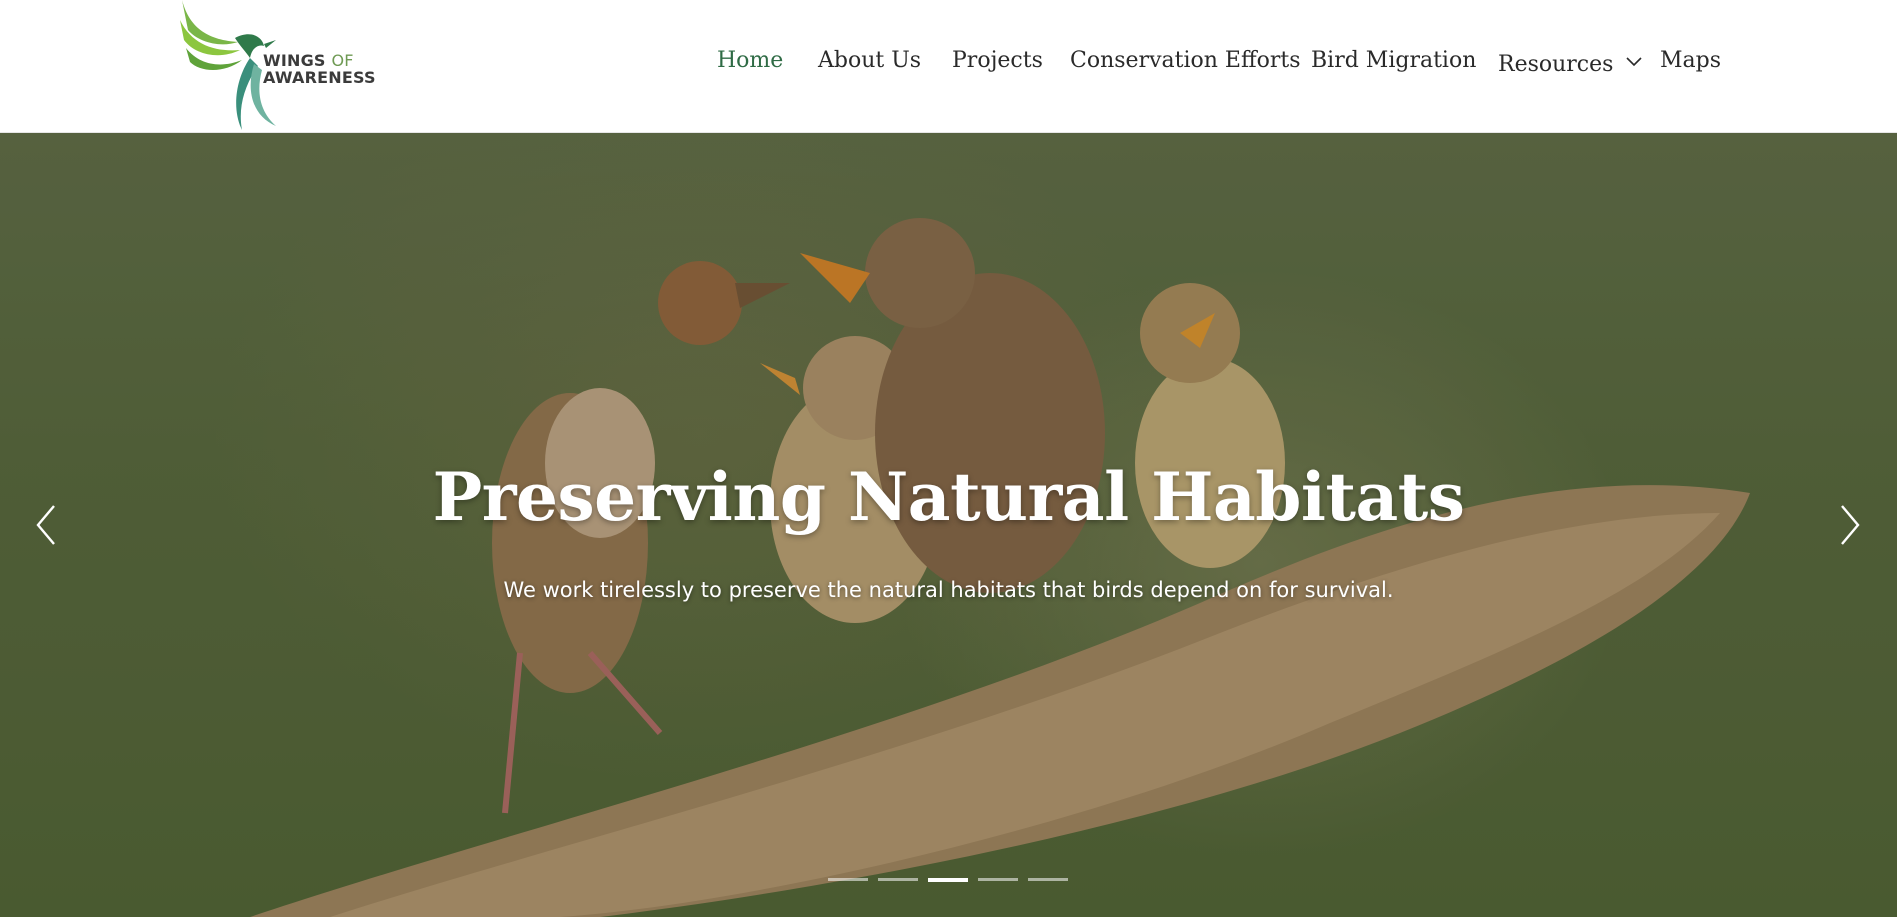 This screenshot has width=1902, height=917. I want to click on nav-resources-label: Resources, so click(1556, 64).